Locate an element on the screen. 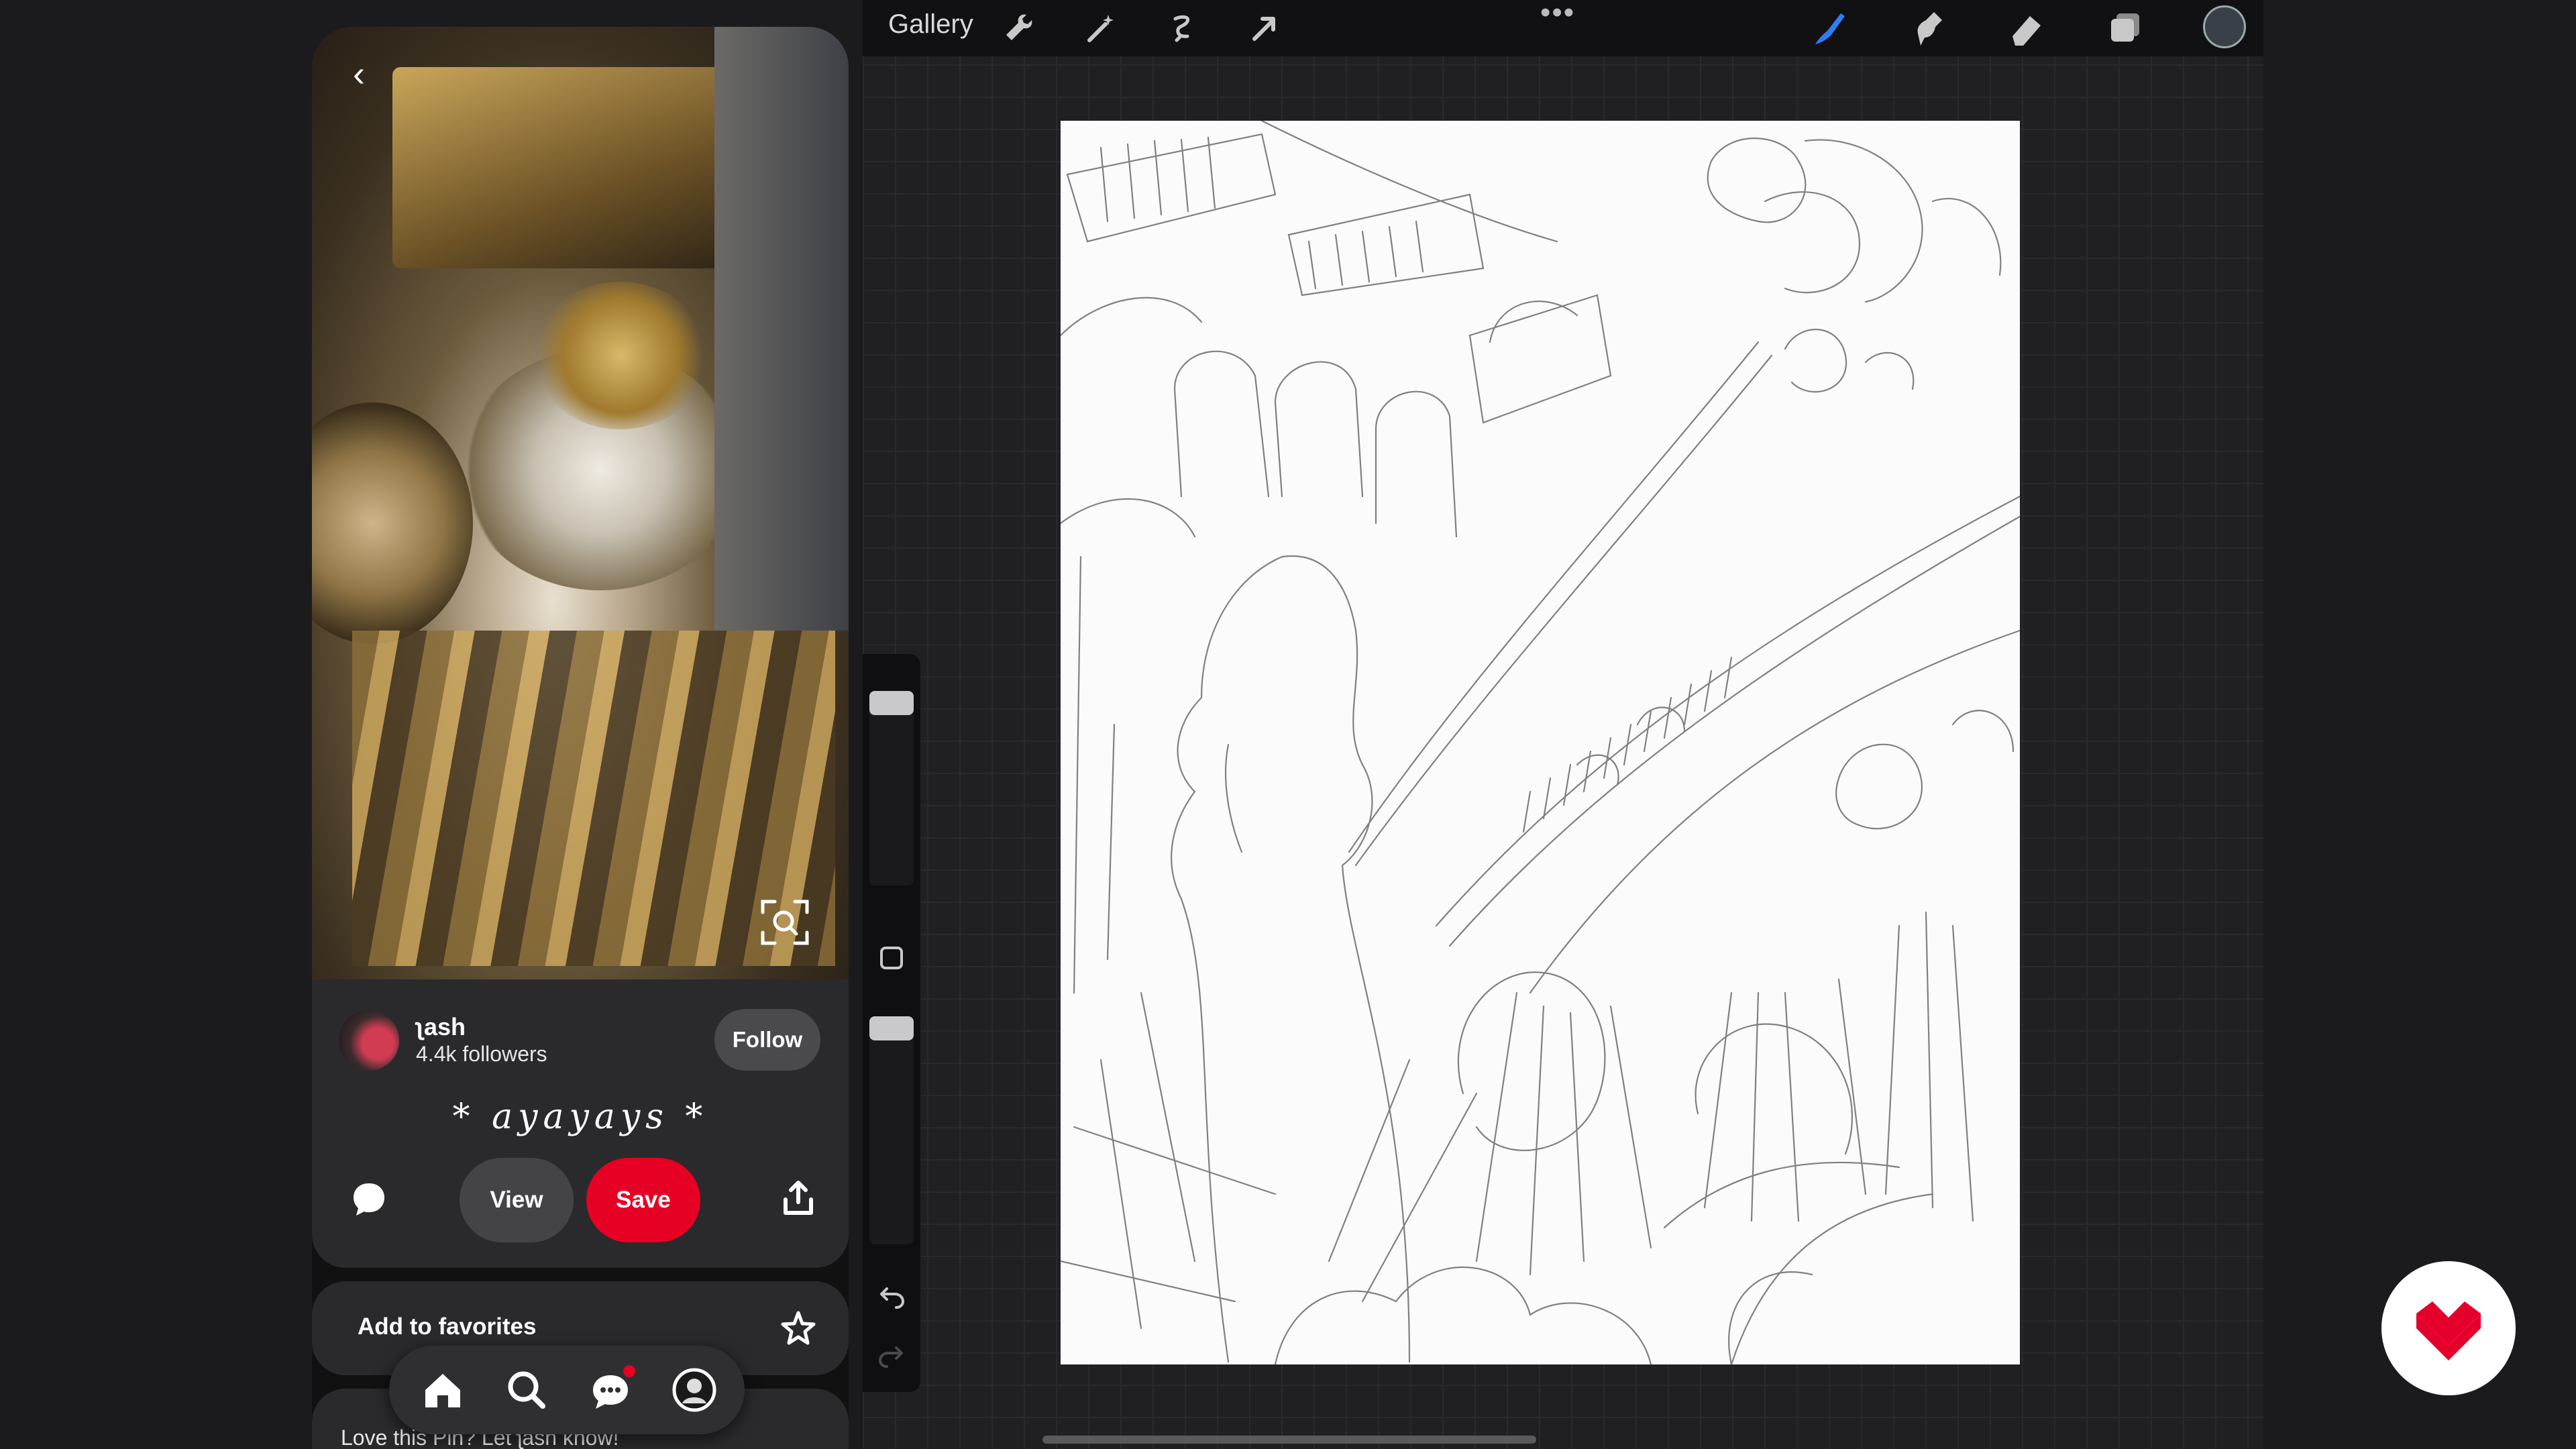 The image size is (2576, 1449). avatar is located at coordinates (369, 1040).